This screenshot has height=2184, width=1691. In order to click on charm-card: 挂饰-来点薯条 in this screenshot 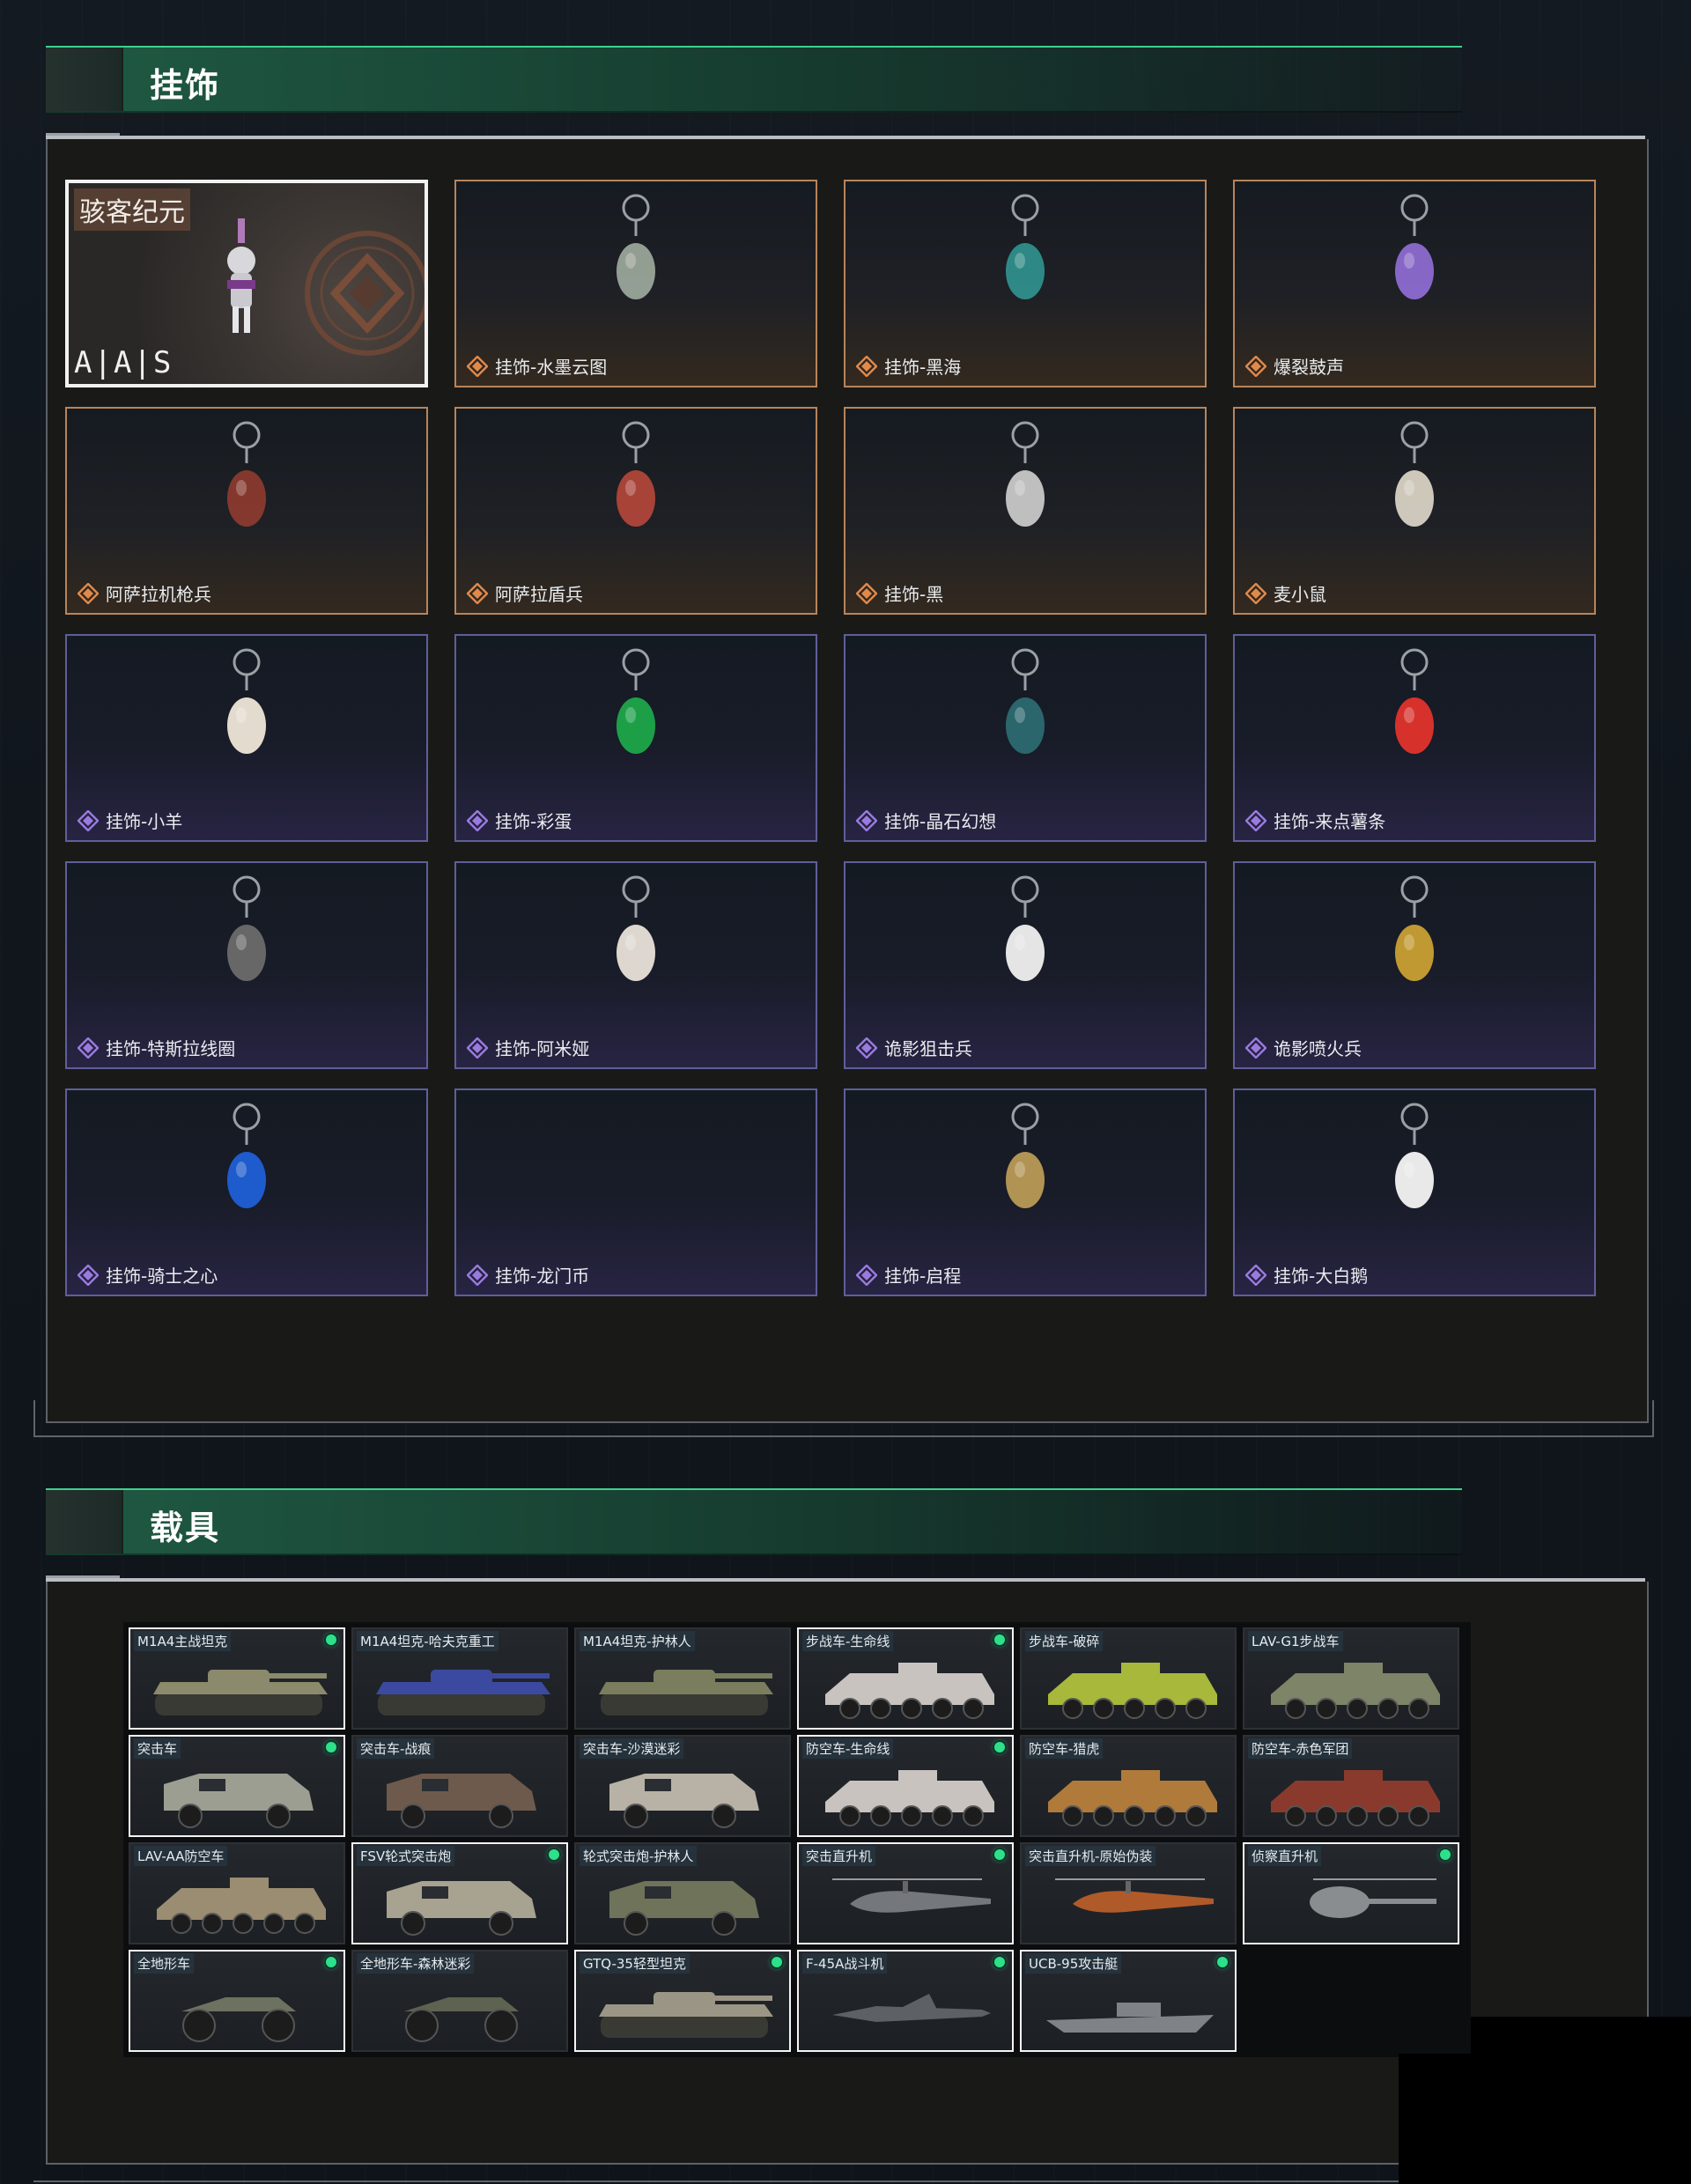, I will do `click(1414, 738)`.